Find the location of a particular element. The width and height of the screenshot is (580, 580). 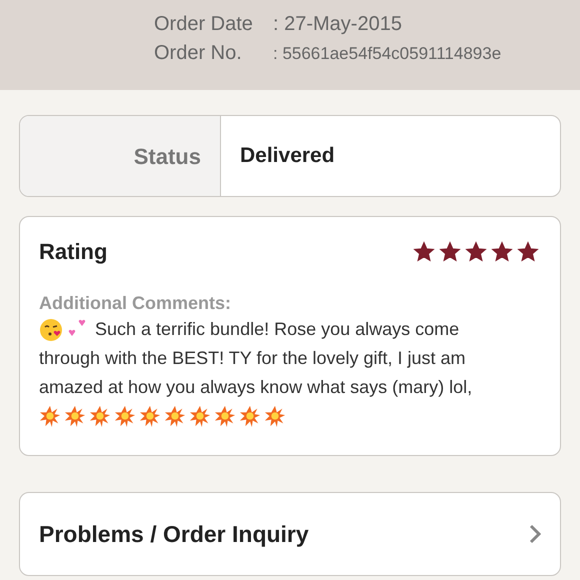

status-label: Status is located at coordinates (167, 156).